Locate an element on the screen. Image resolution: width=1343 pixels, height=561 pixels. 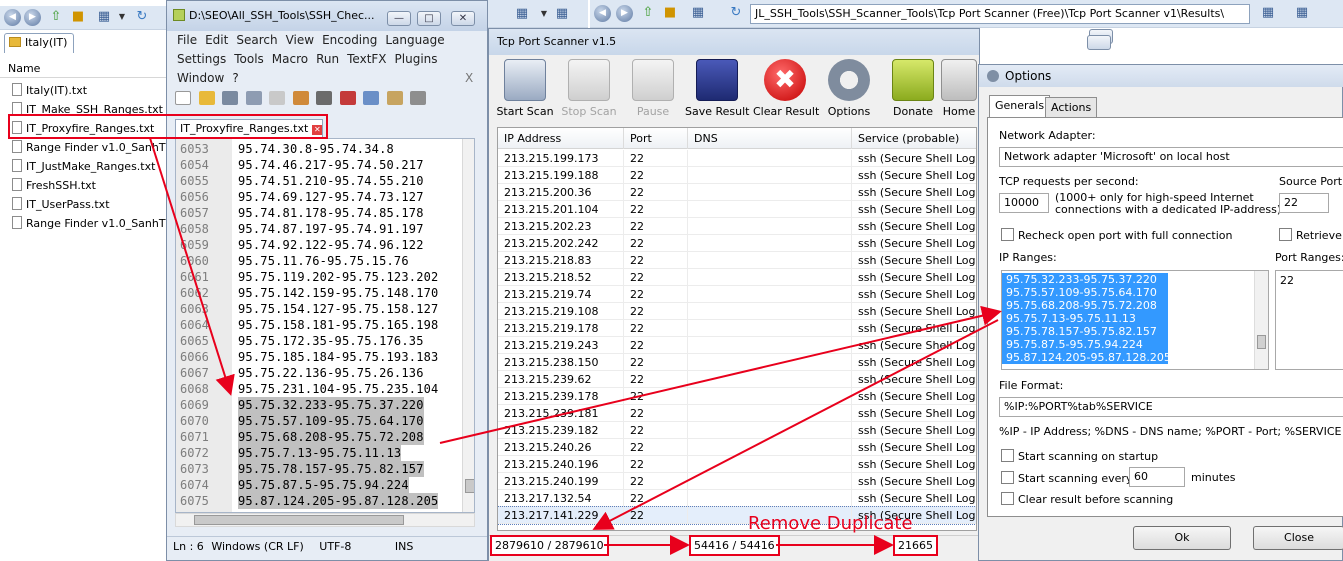
arrow-file-to-selection is located at coordinates (192, 266).